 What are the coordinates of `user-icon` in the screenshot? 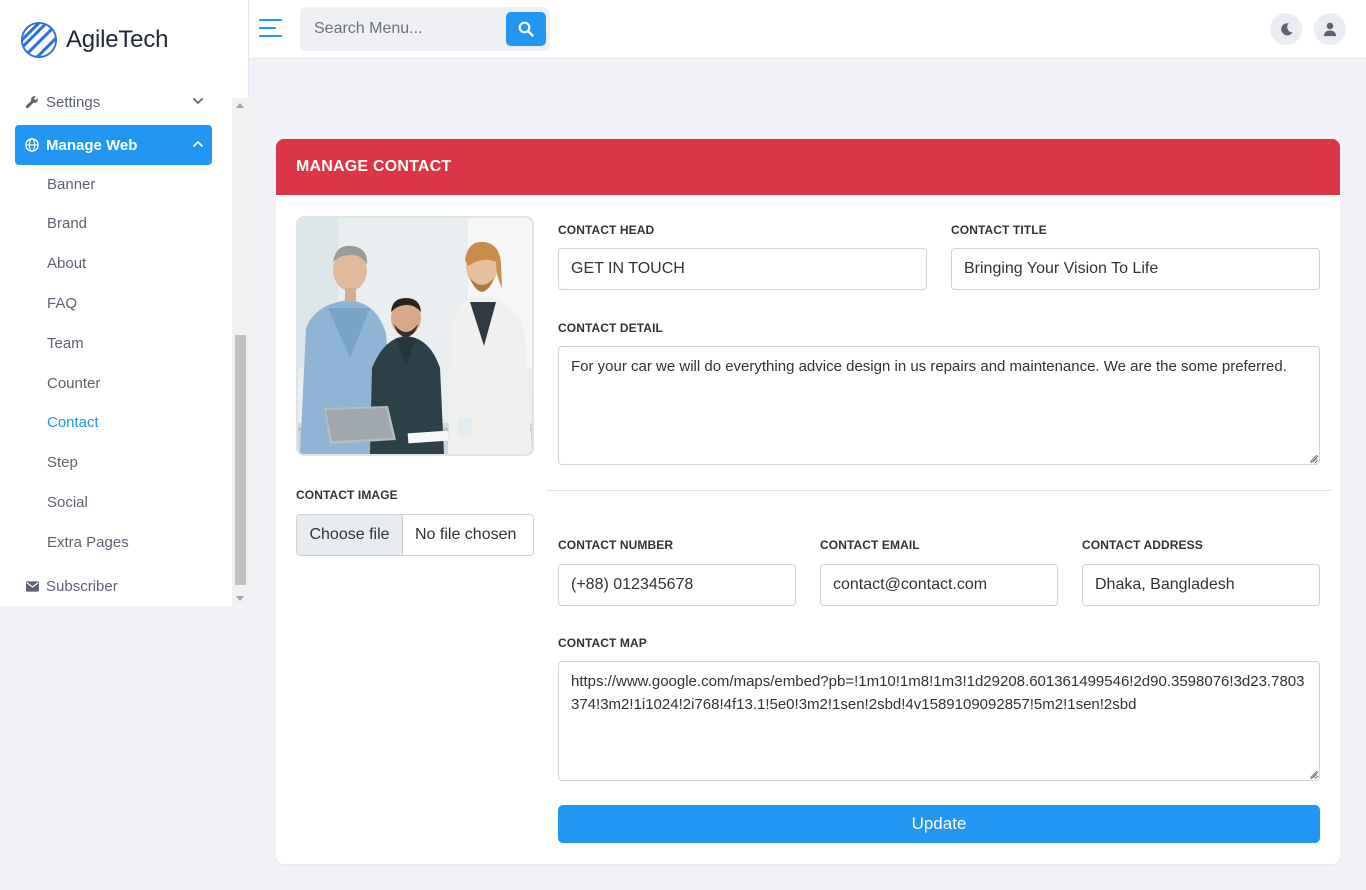 It's located at (1330, 29).